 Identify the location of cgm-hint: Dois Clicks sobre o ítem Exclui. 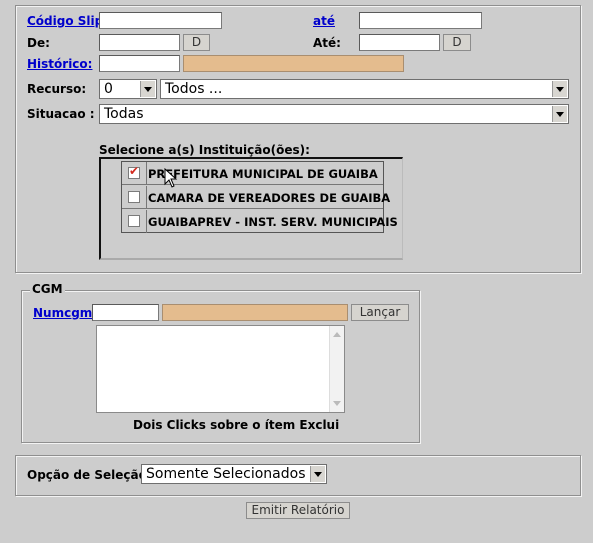
(236, 425).